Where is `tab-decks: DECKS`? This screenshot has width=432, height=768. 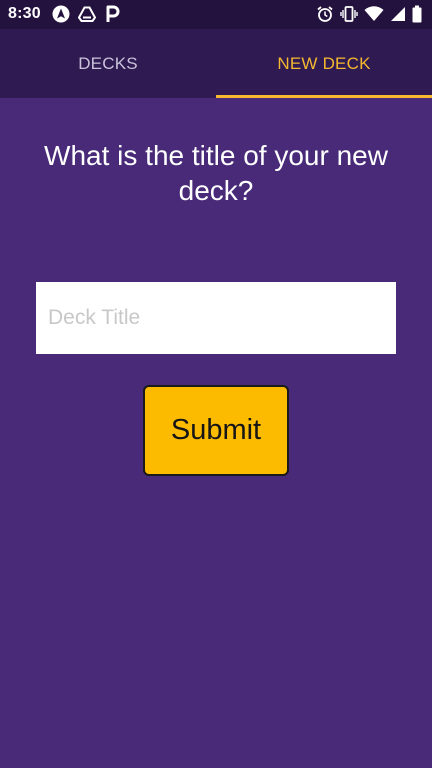
tab-decks: DECKS is located at coordinates (108, 63).